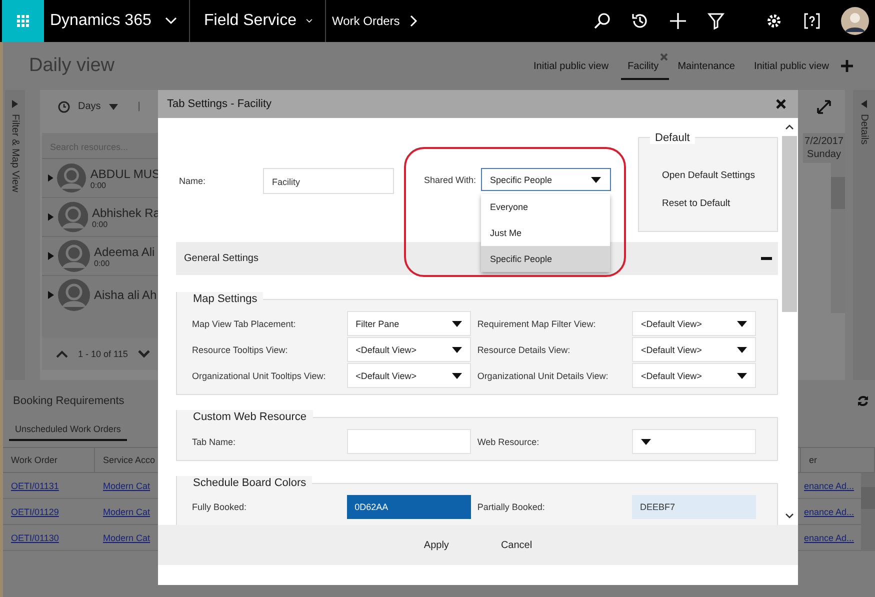 The width and height of the screenshot is (875, 597). Describe the element at coordinates (824, 154) in the screenshot. I see `weekday-text: Sunday` at that location.